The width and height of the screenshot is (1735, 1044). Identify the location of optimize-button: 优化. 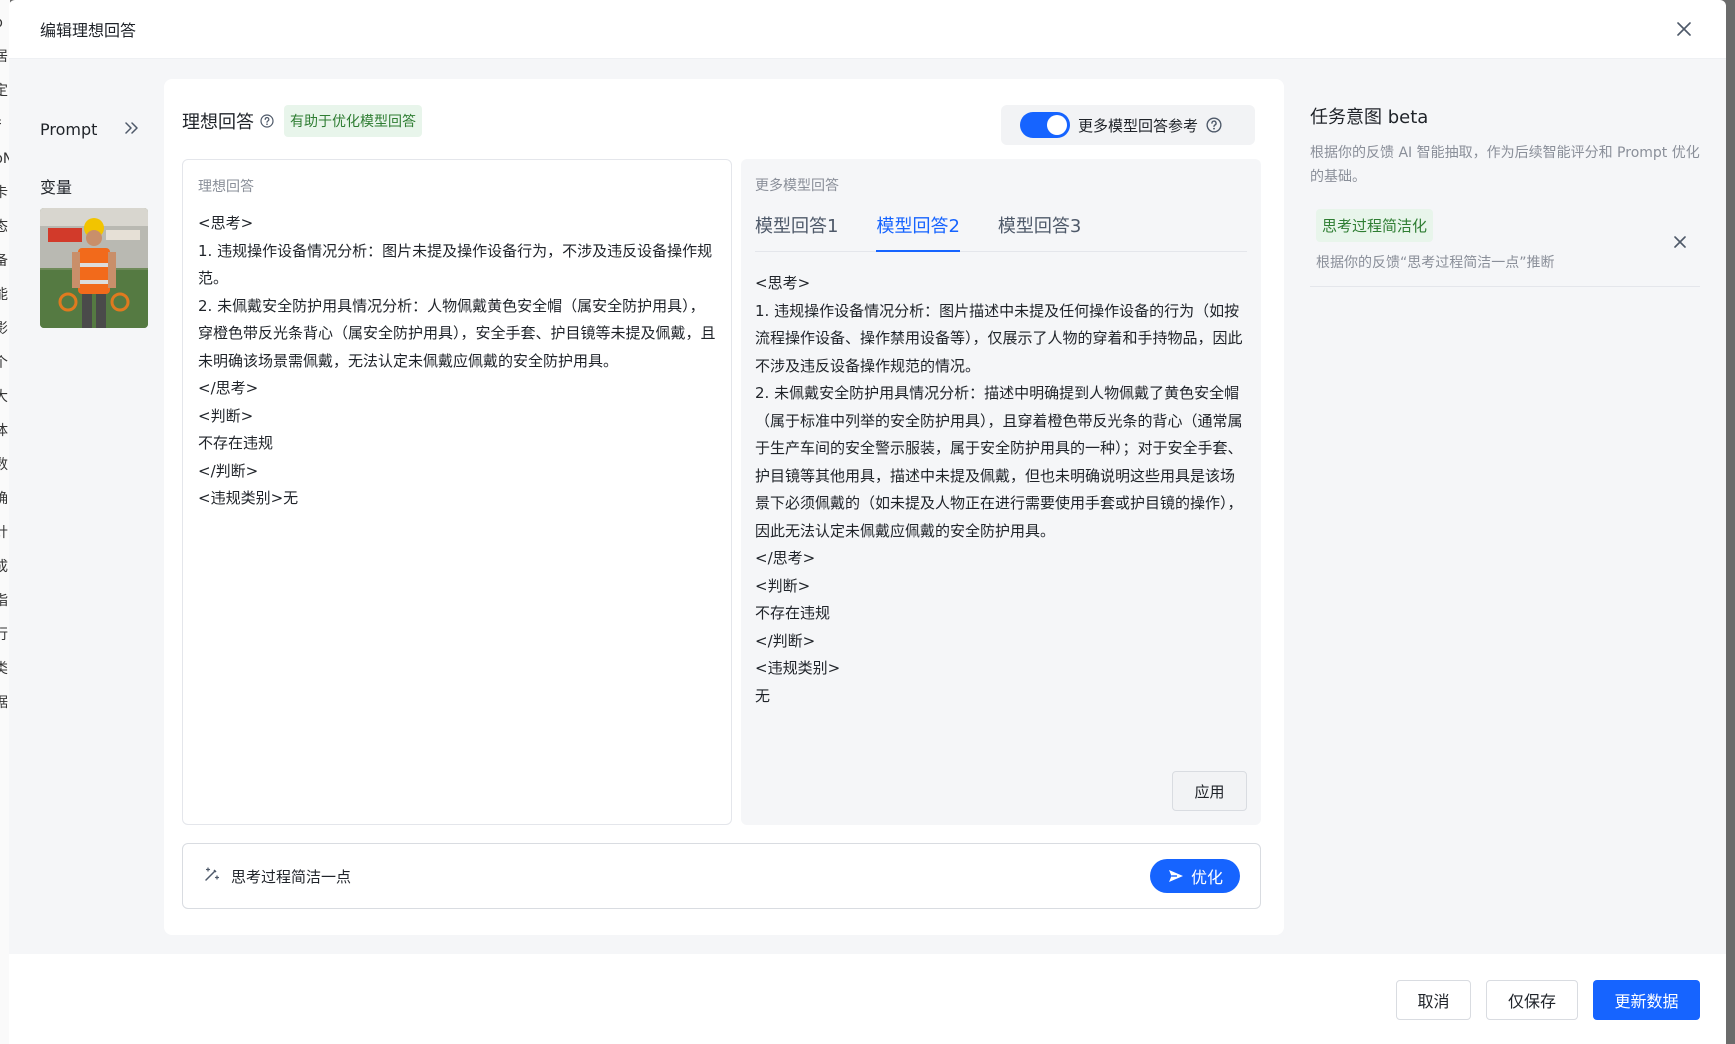
(1195, 876).